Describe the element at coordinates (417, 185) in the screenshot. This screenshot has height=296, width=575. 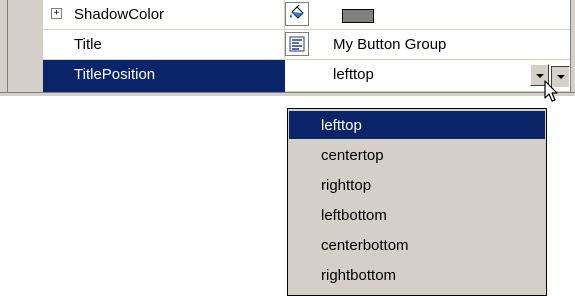
I see `dropdown-option-righttop: righttop` at that location.